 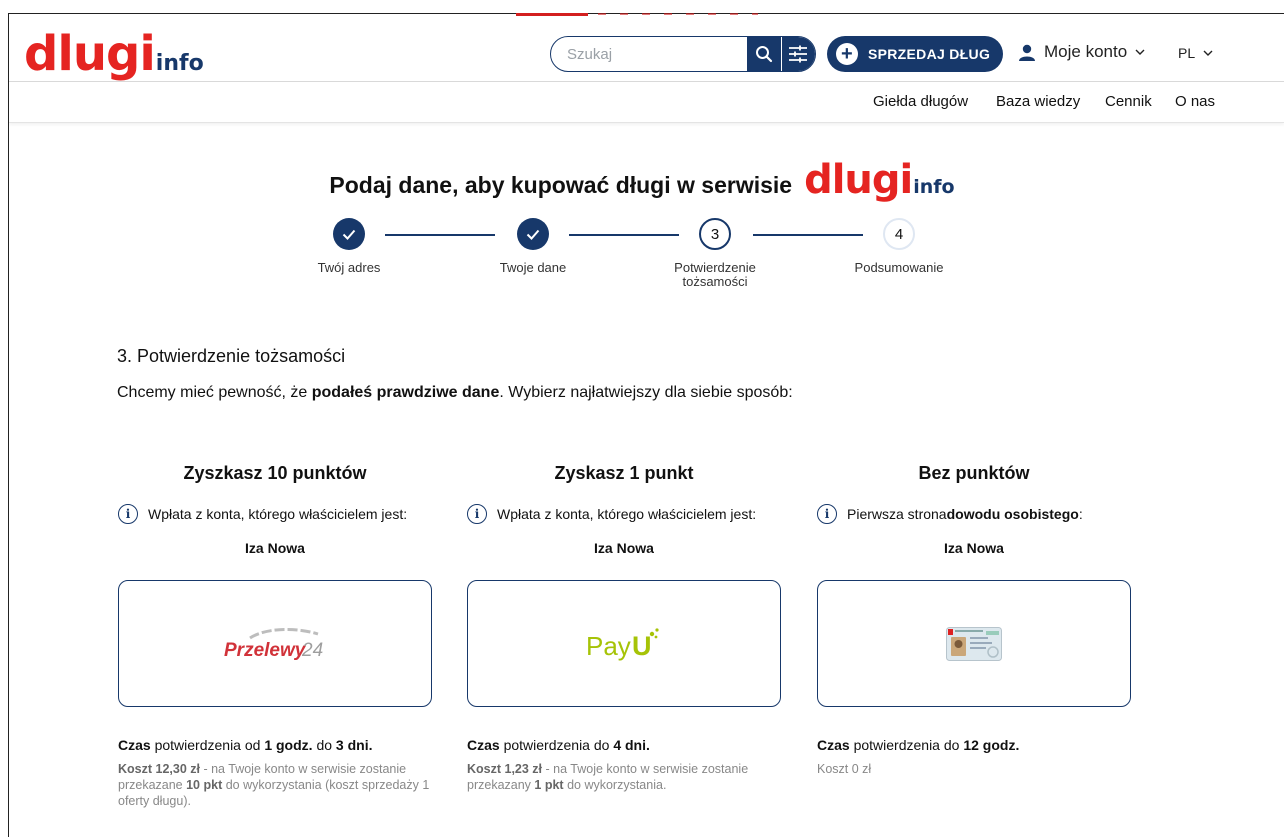 What do you see at coordinates (275, 473) in the screenshot?
I see `option-heading: Zyszkasz 10 punktów` at bounding box center [275, 473].